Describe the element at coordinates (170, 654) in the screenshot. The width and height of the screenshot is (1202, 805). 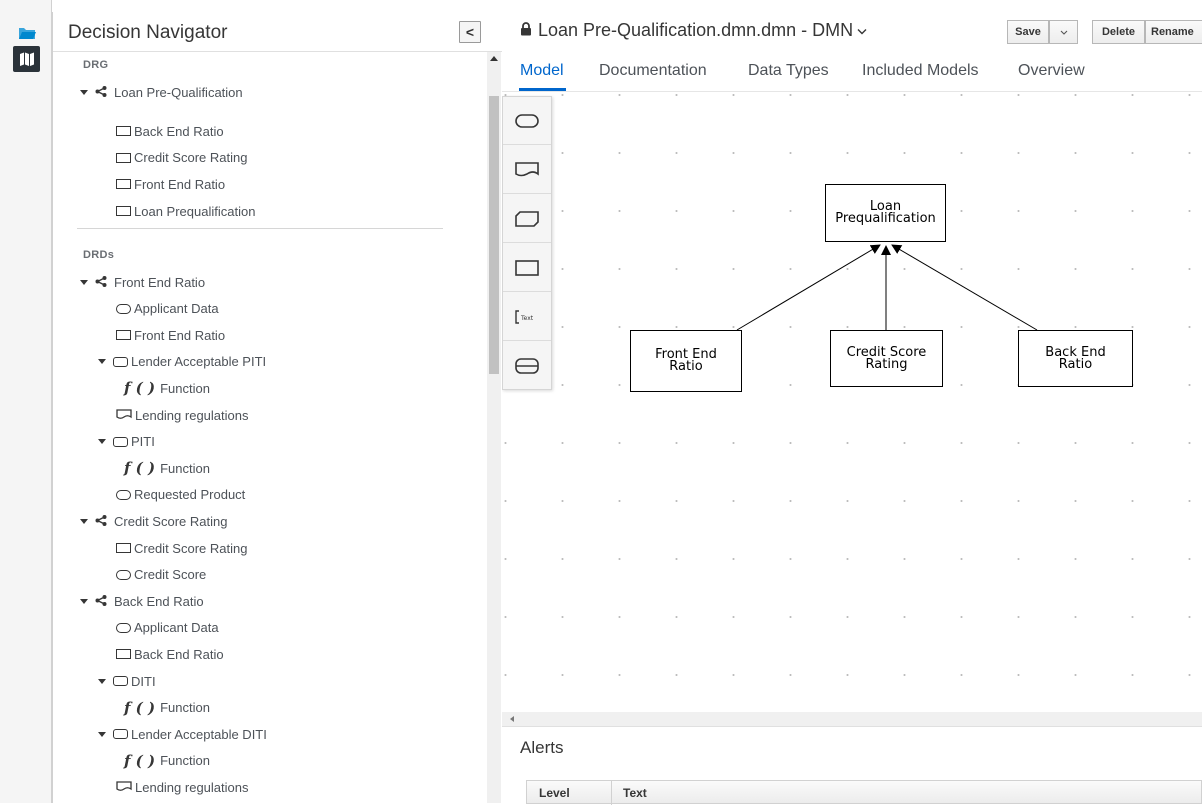
I see `tree-item: Back End Ratio` at that location.